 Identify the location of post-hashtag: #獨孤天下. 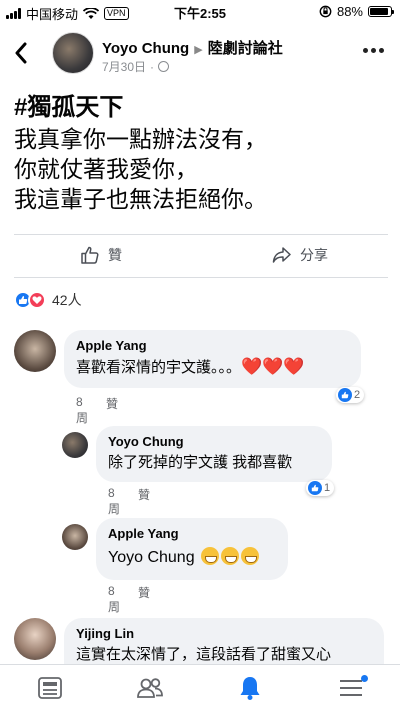
(201, 108).